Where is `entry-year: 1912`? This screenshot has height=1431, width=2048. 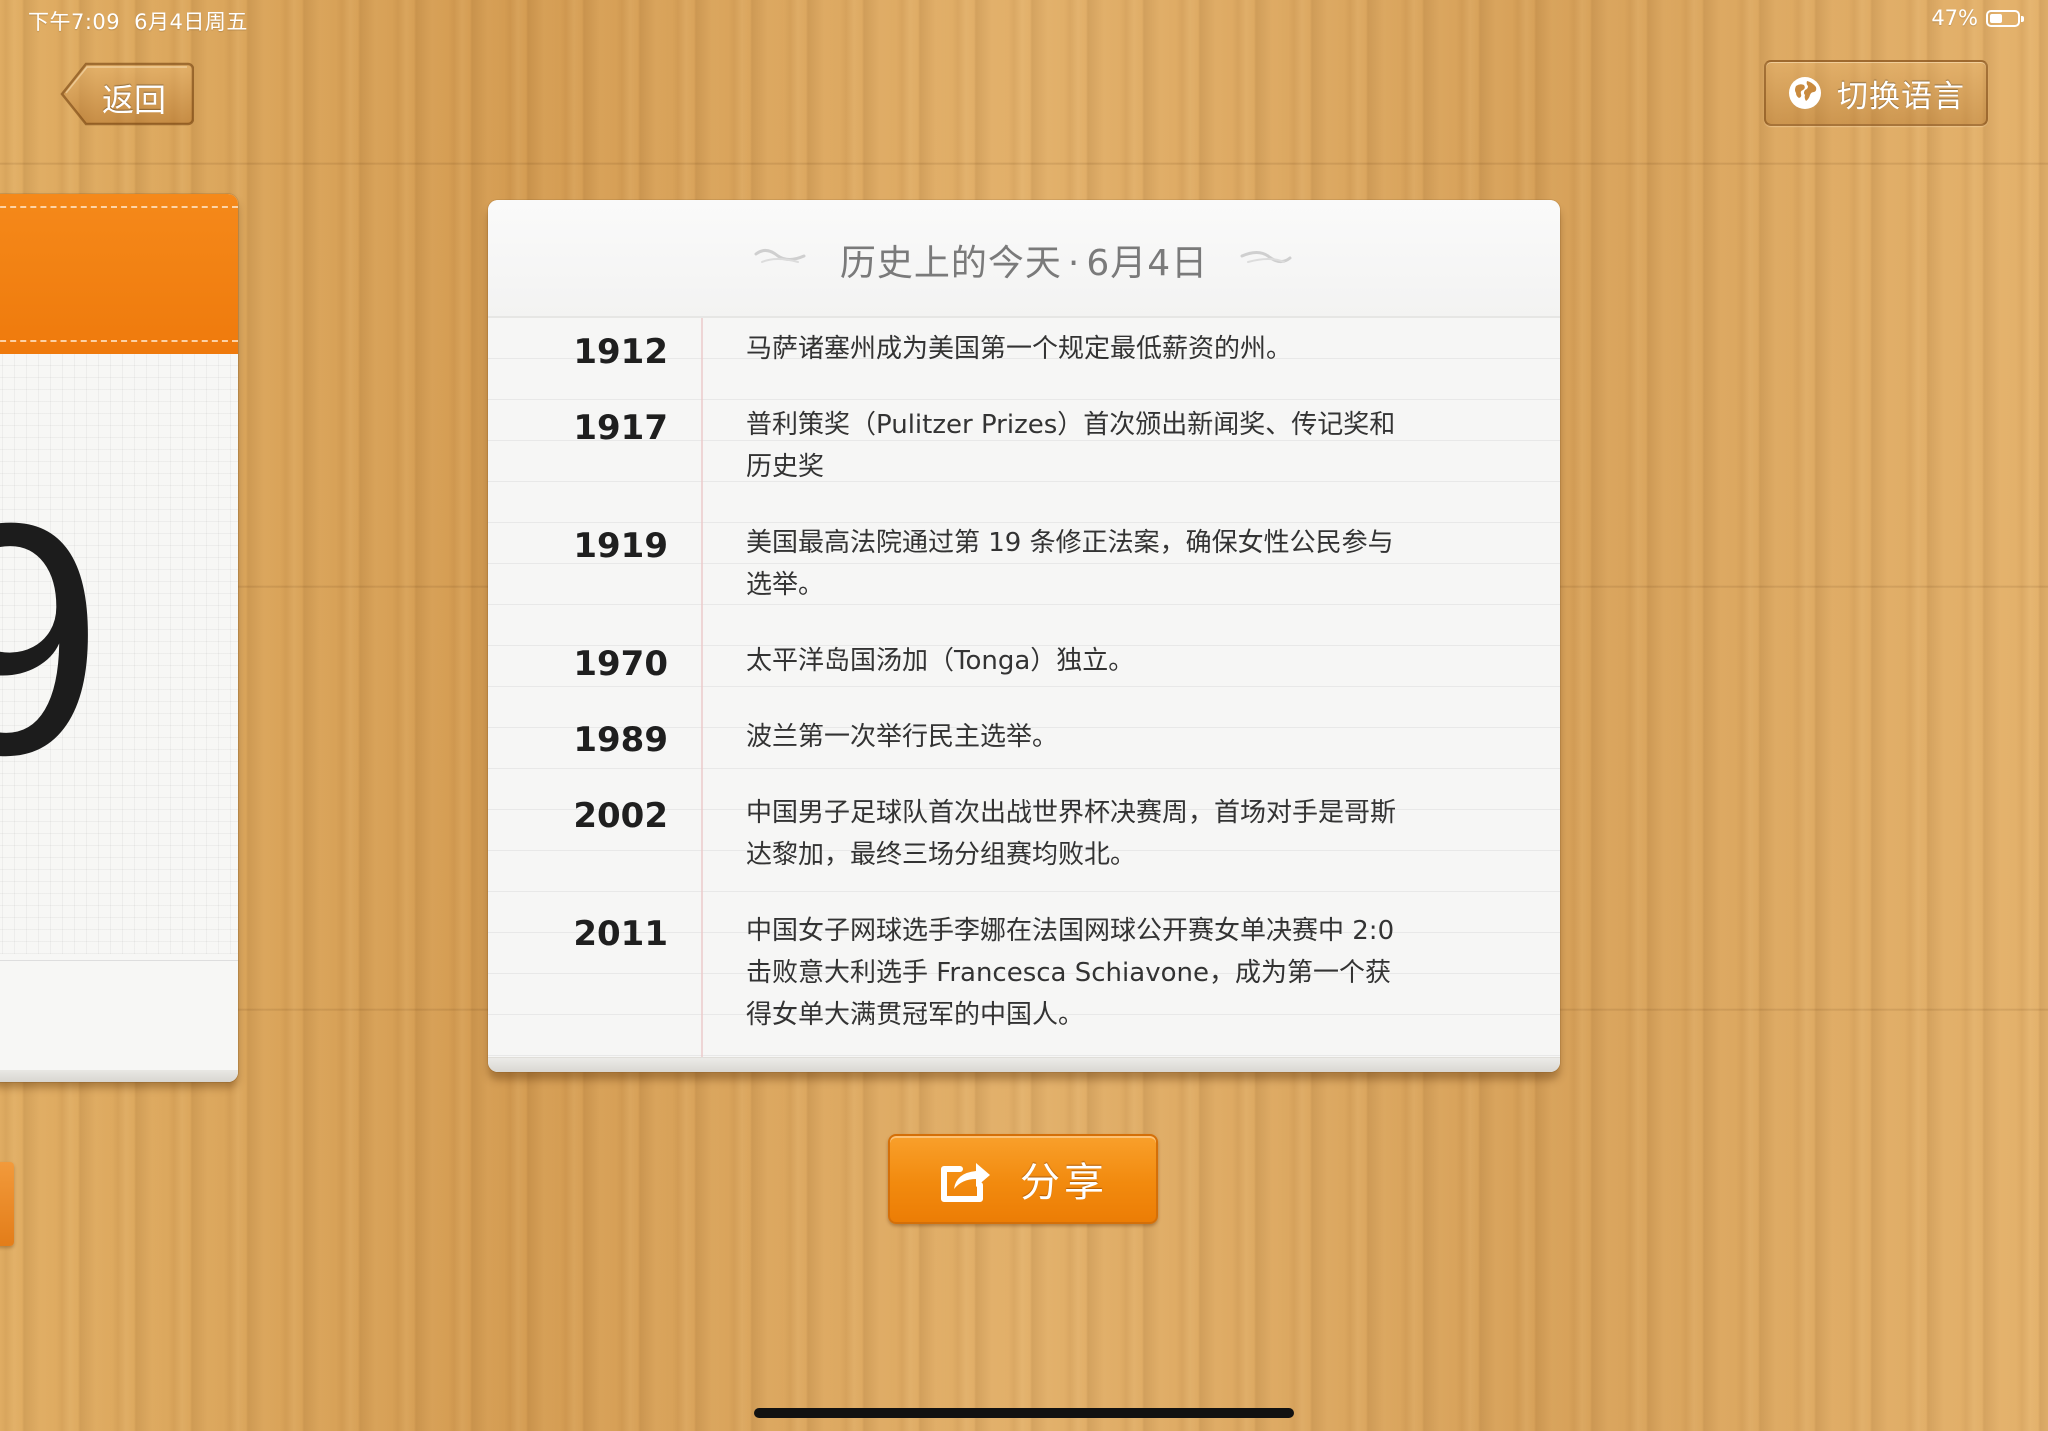
entry-year: 1912 is located at coordinates (620, 352).